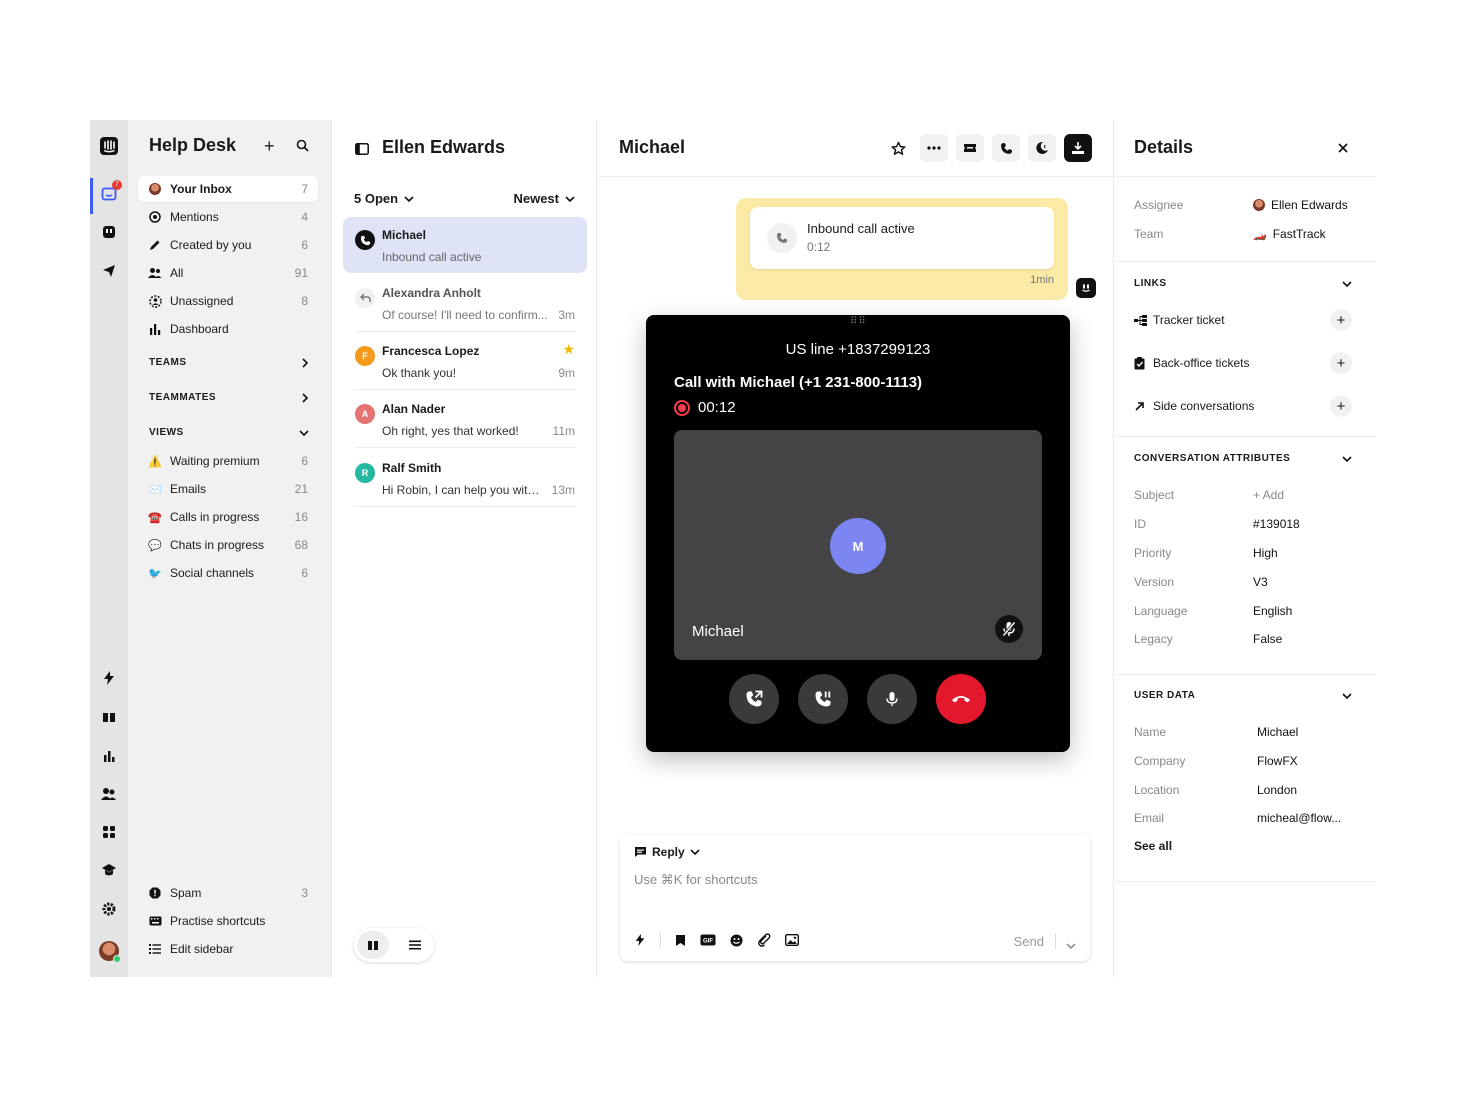 The width and height of the screenshot is (1464, 1096). I want to click on sidebar-item-count: 6, so click(304, 245).